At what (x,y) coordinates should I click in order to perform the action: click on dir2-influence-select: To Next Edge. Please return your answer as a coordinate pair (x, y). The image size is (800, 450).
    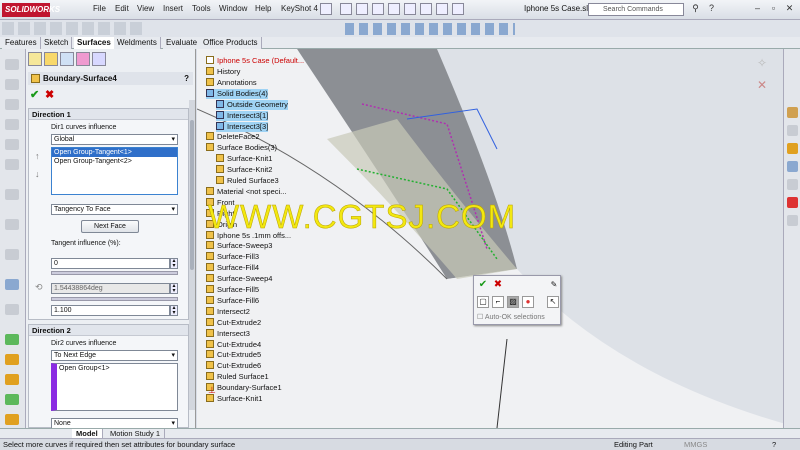
    Looking at the image, I should click on (114, 355).